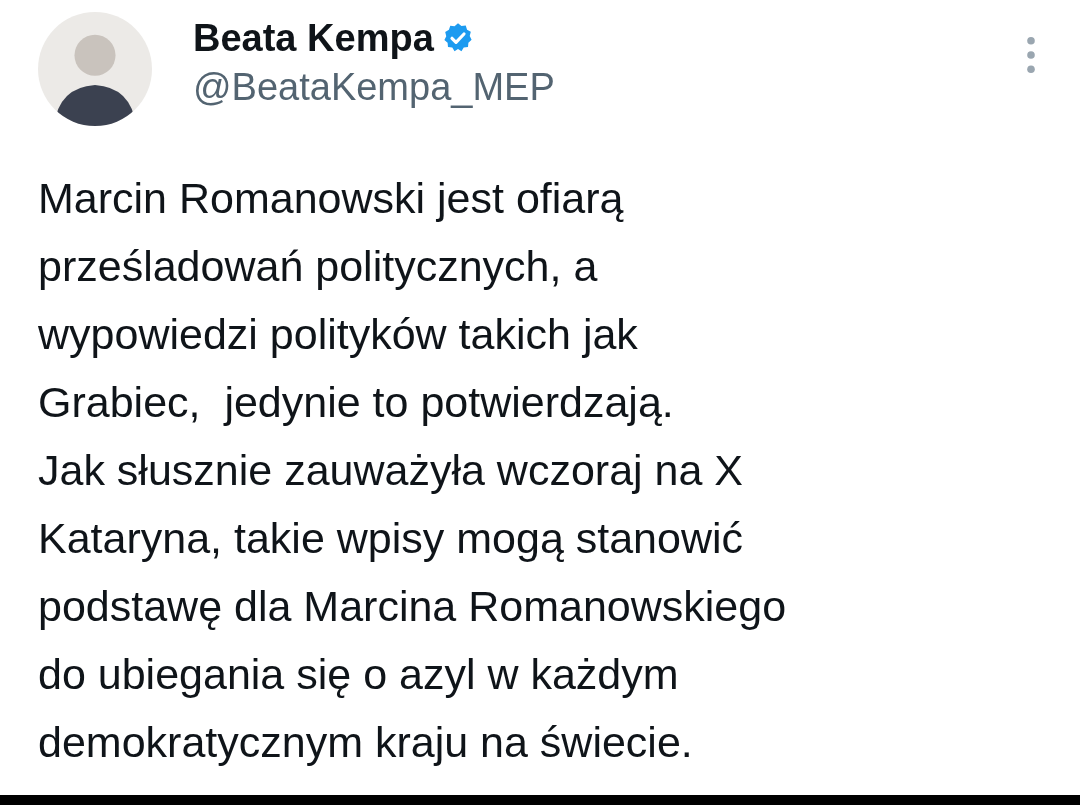  Describe the element at coordinates (374, 87) in the screenshot. I see `author-handle: @BeataKempa_MEP` at that location.